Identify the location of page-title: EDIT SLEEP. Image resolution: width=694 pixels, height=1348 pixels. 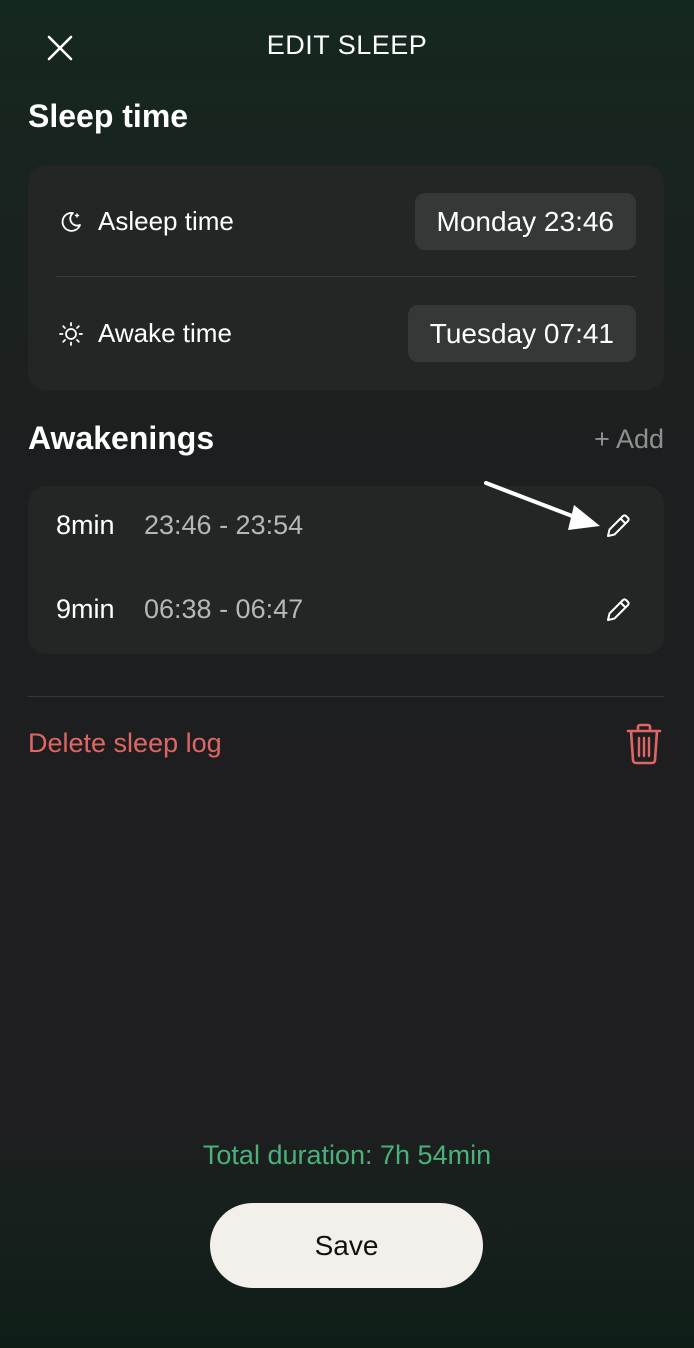
(347, 45).